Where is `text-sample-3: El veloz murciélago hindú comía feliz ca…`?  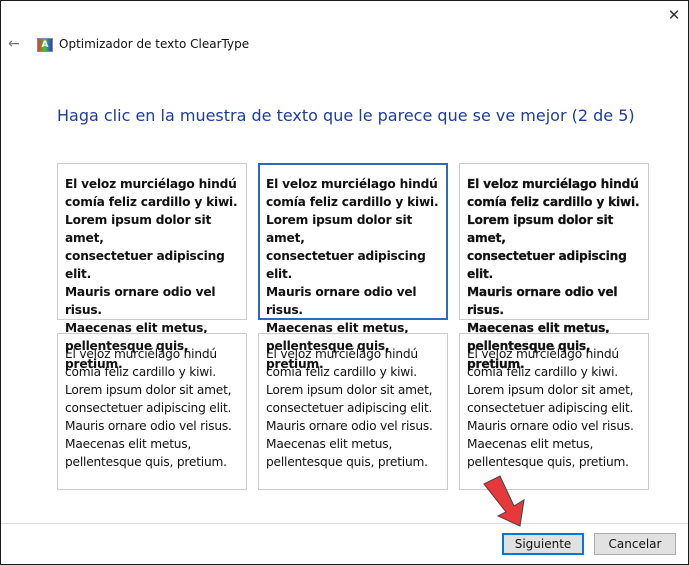
text-sample-3: El veloz murciélago hindú comía feliz ca… is located at coordinates (554, 267).